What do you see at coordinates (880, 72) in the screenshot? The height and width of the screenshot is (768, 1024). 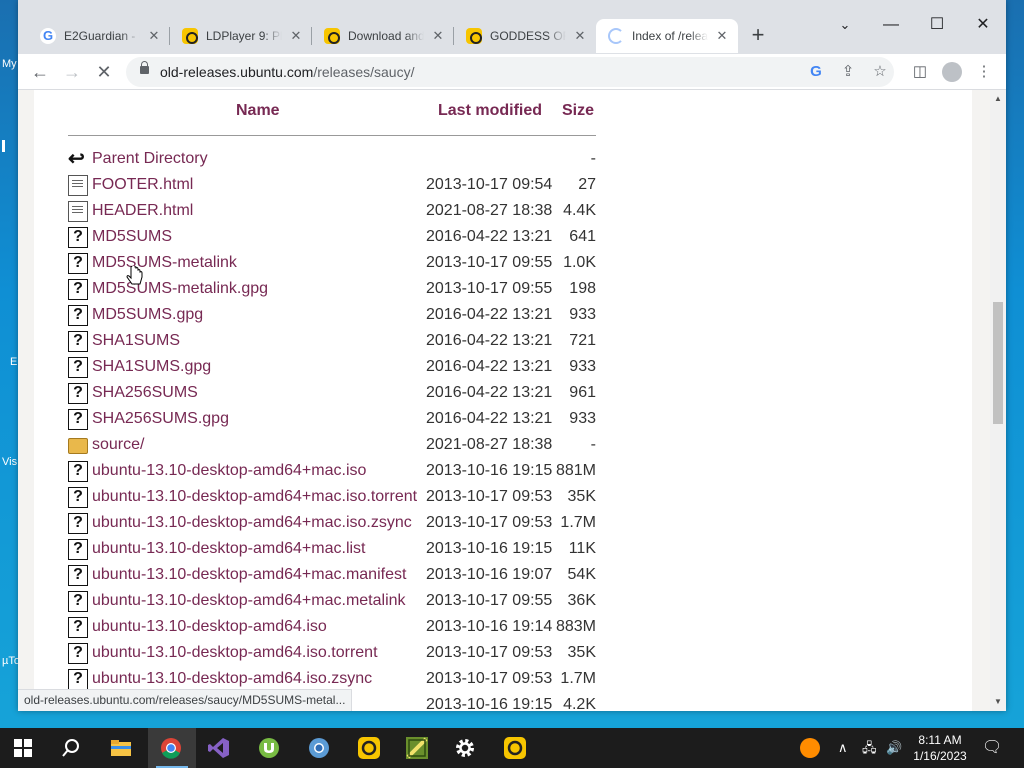 I see `bookmark-star-icon: ☆` at bounding box center [880, 72].